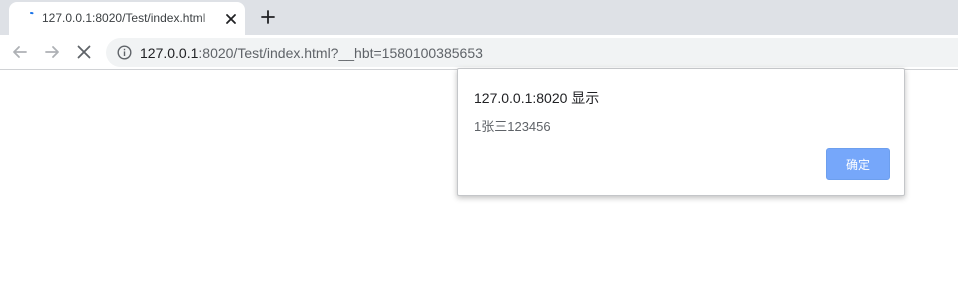  I want to click on back-arrow-icon, so click(20, 52).